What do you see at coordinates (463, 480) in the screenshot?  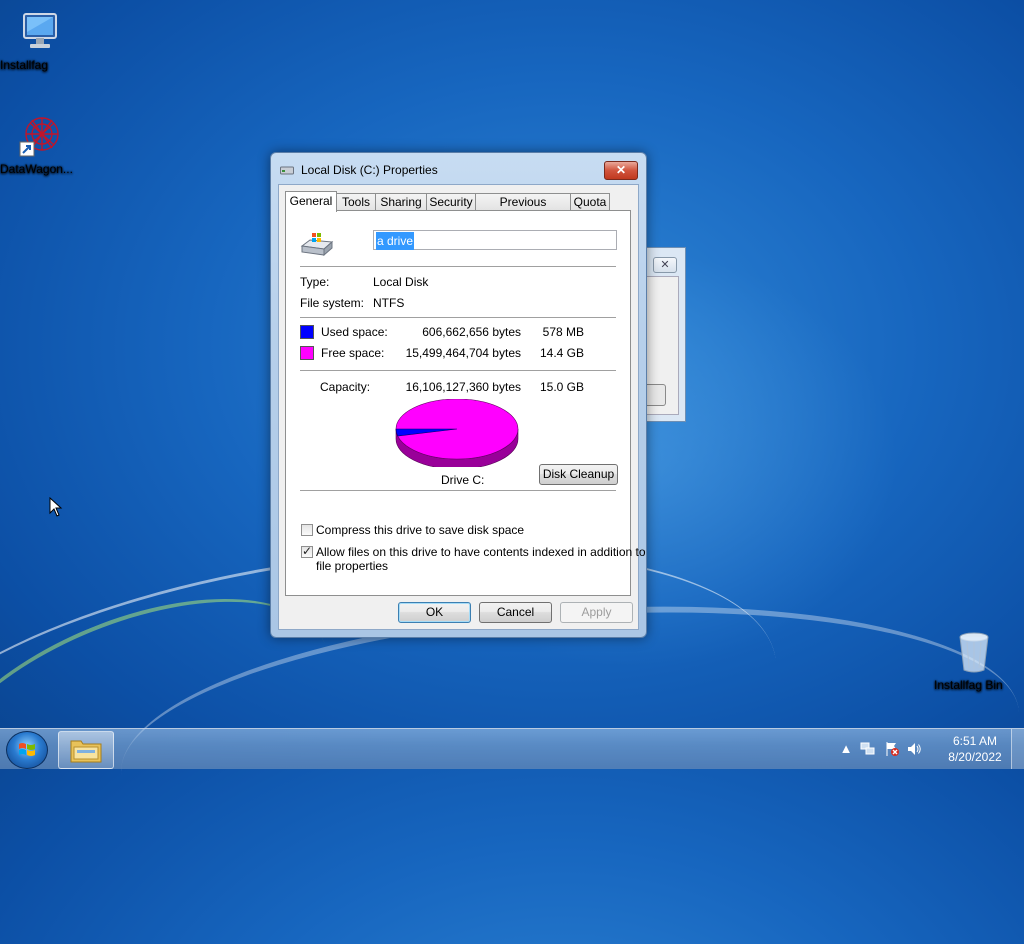 I see `drive-caption: Drive C:` at bounding box center [463, 480].